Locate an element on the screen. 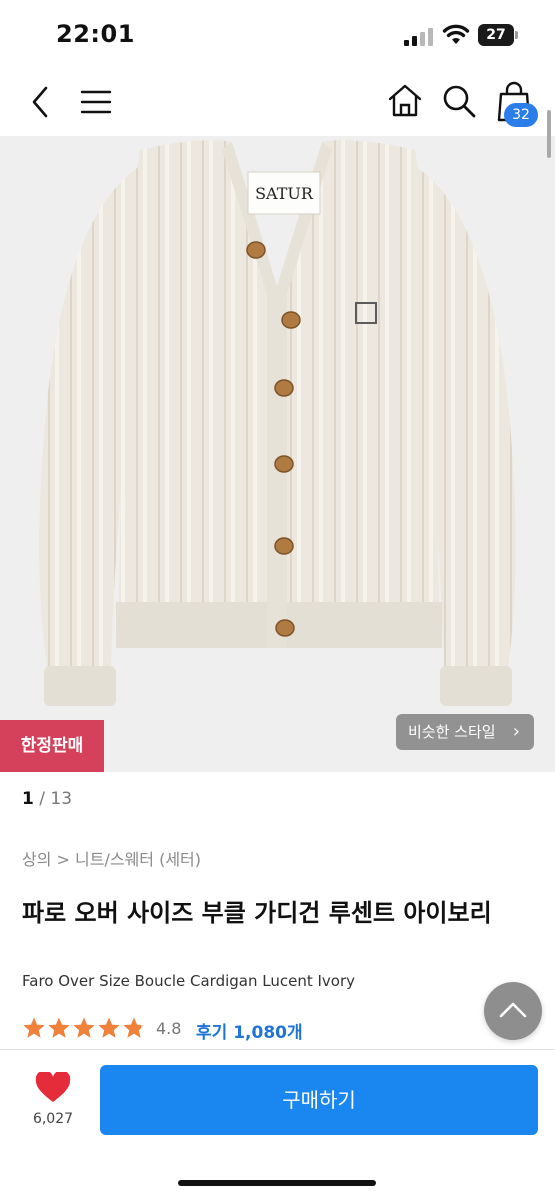 This screenshot has width=555, height=1200. limited-sale-badge: 한정판매 is located at coordinates (52, 746).